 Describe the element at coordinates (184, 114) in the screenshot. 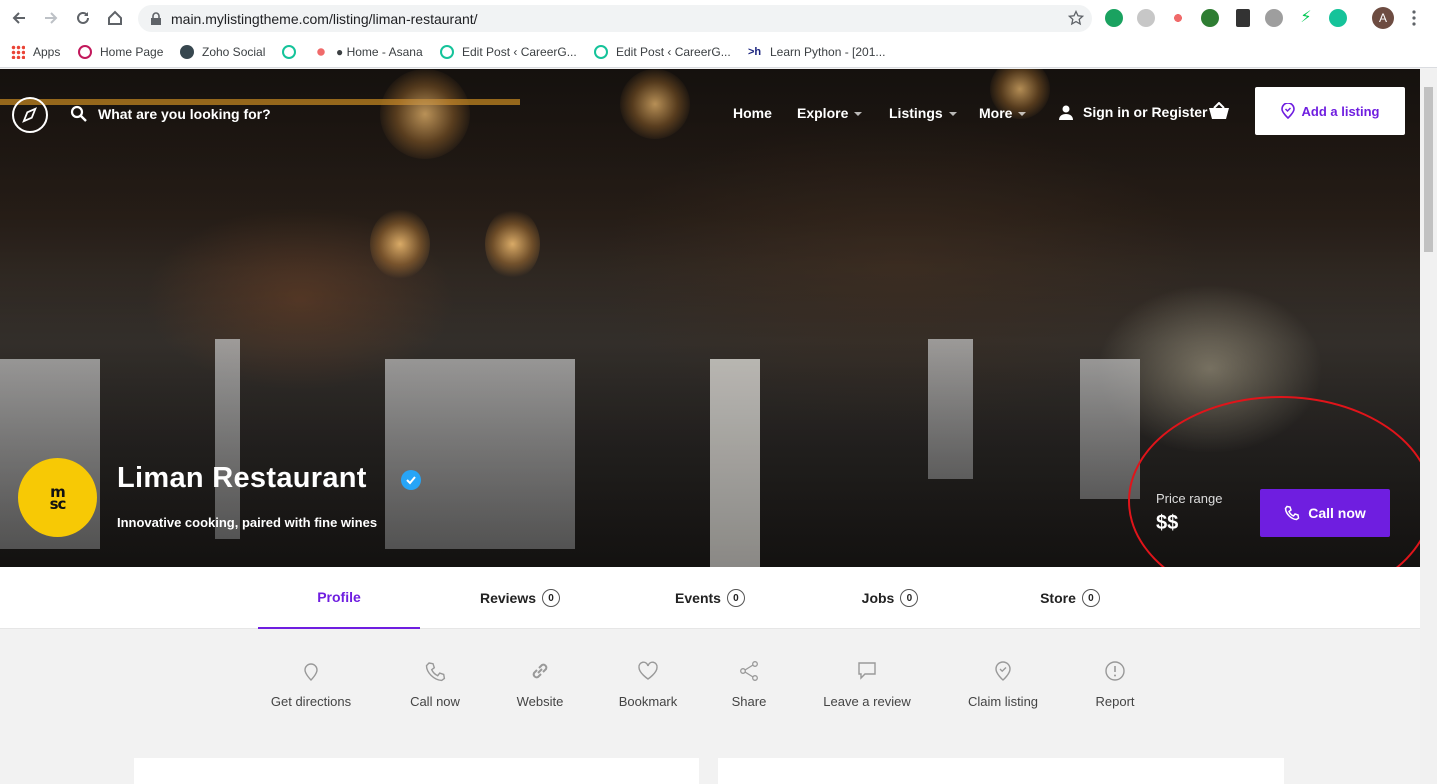

I see `search-placeholder: What are you looking for?` at that location.